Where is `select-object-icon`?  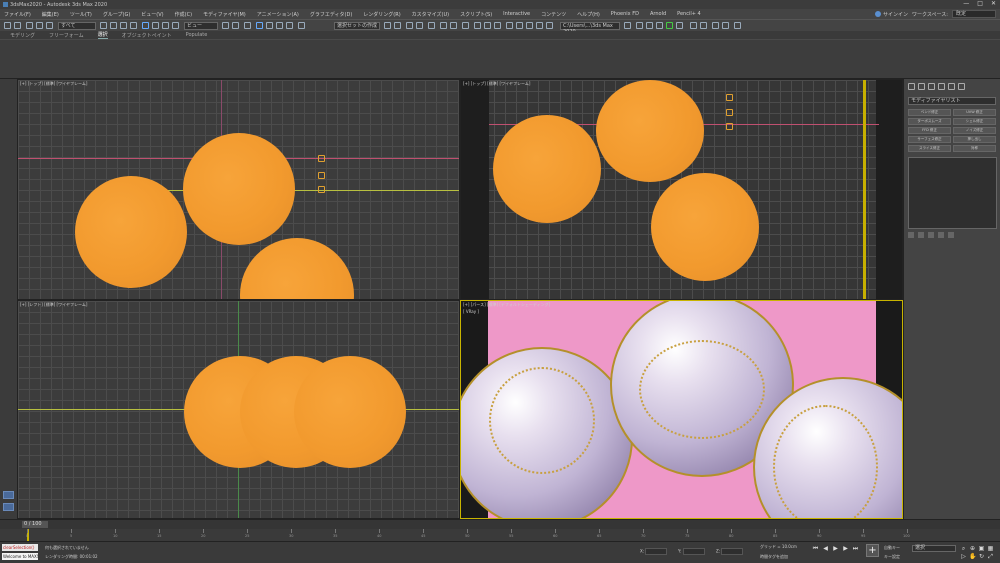
select-object-icon is located at coordinates (103, 25).